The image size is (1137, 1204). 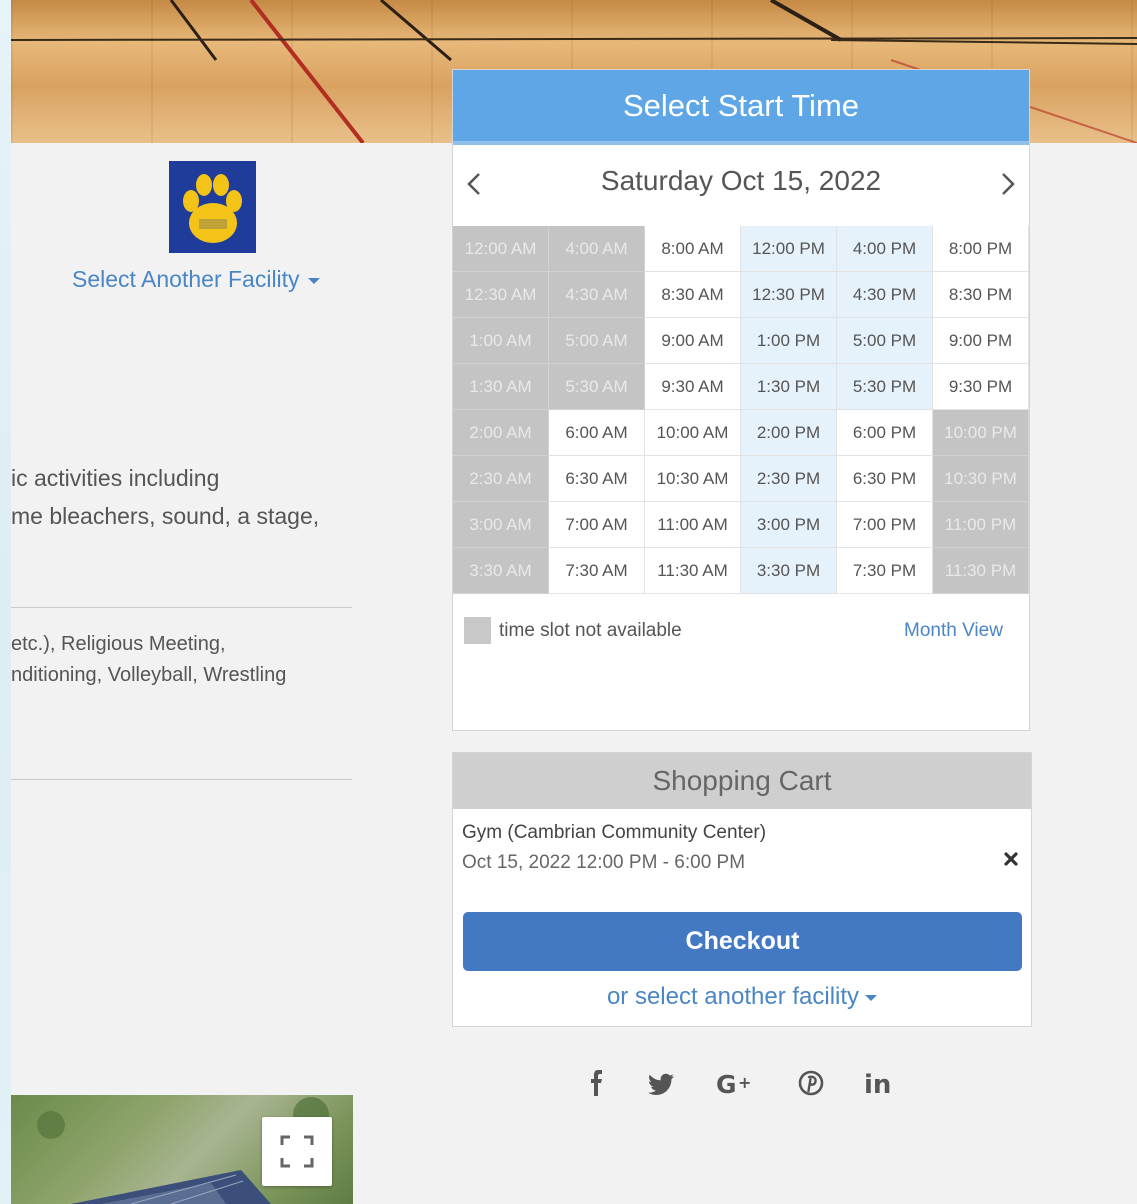 I want to click on cart-item-name: Gym (Cambrian Community Center), so click(x=614, y=832).